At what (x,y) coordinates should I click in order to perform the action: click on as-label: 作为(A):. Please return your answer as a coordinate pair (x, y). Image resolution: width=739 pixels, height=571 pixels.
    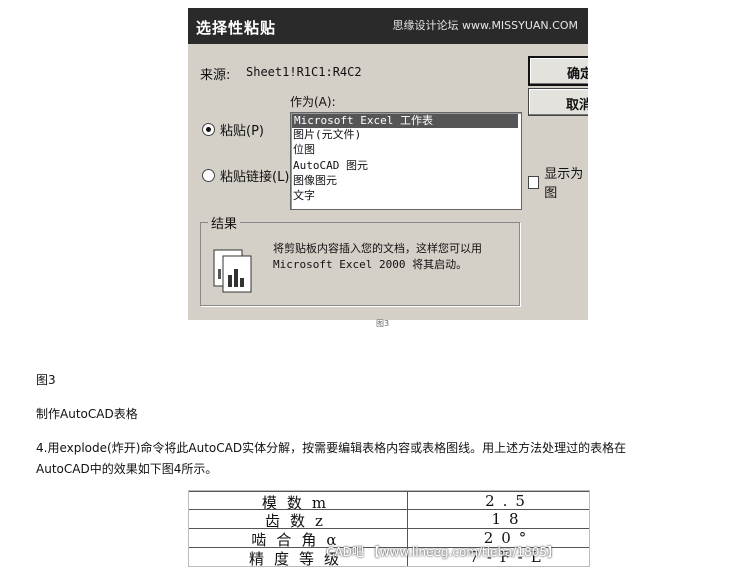
    Looking at the image, I should click on (313, 102).